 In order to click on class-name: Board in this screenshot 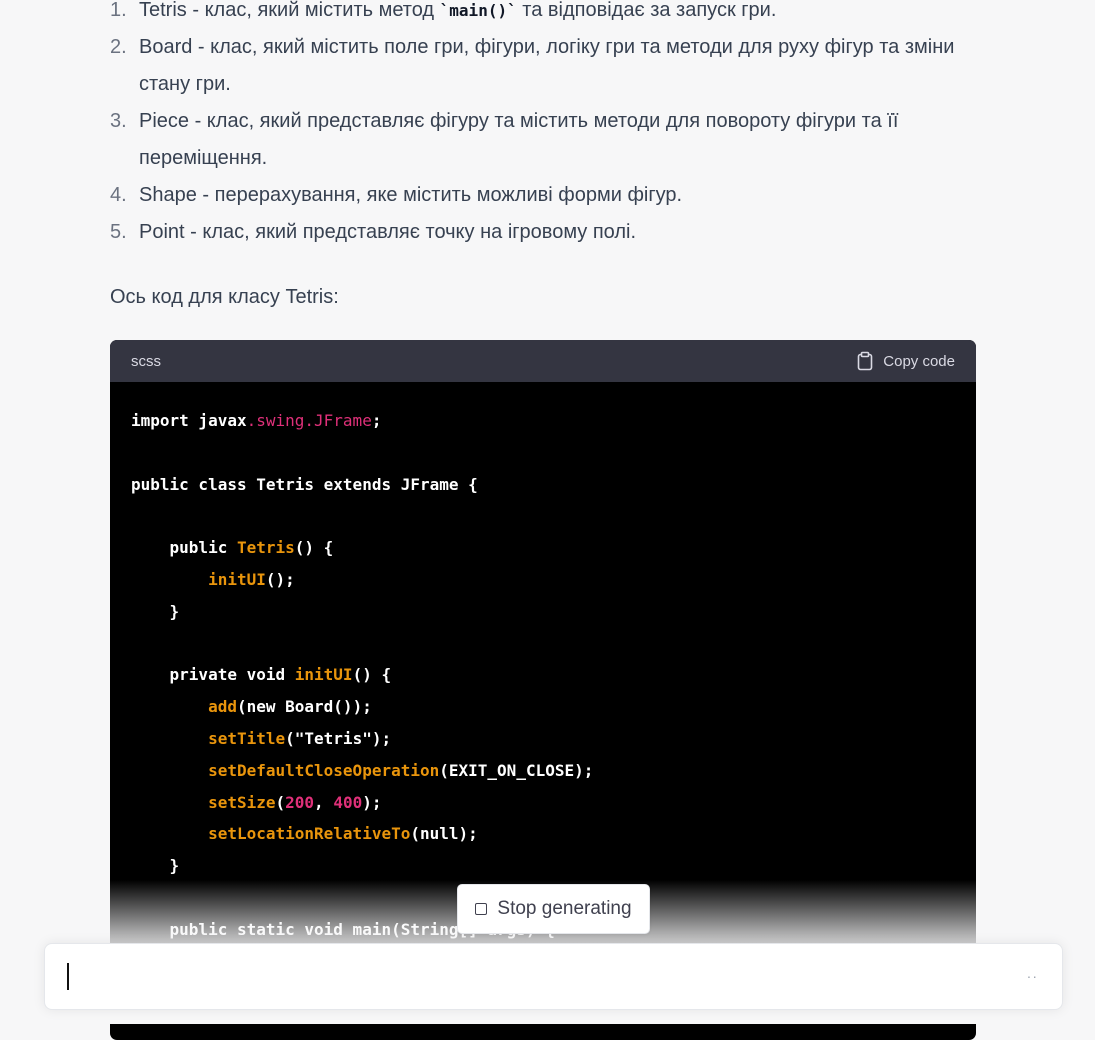, I will do `click(166, 47)`.